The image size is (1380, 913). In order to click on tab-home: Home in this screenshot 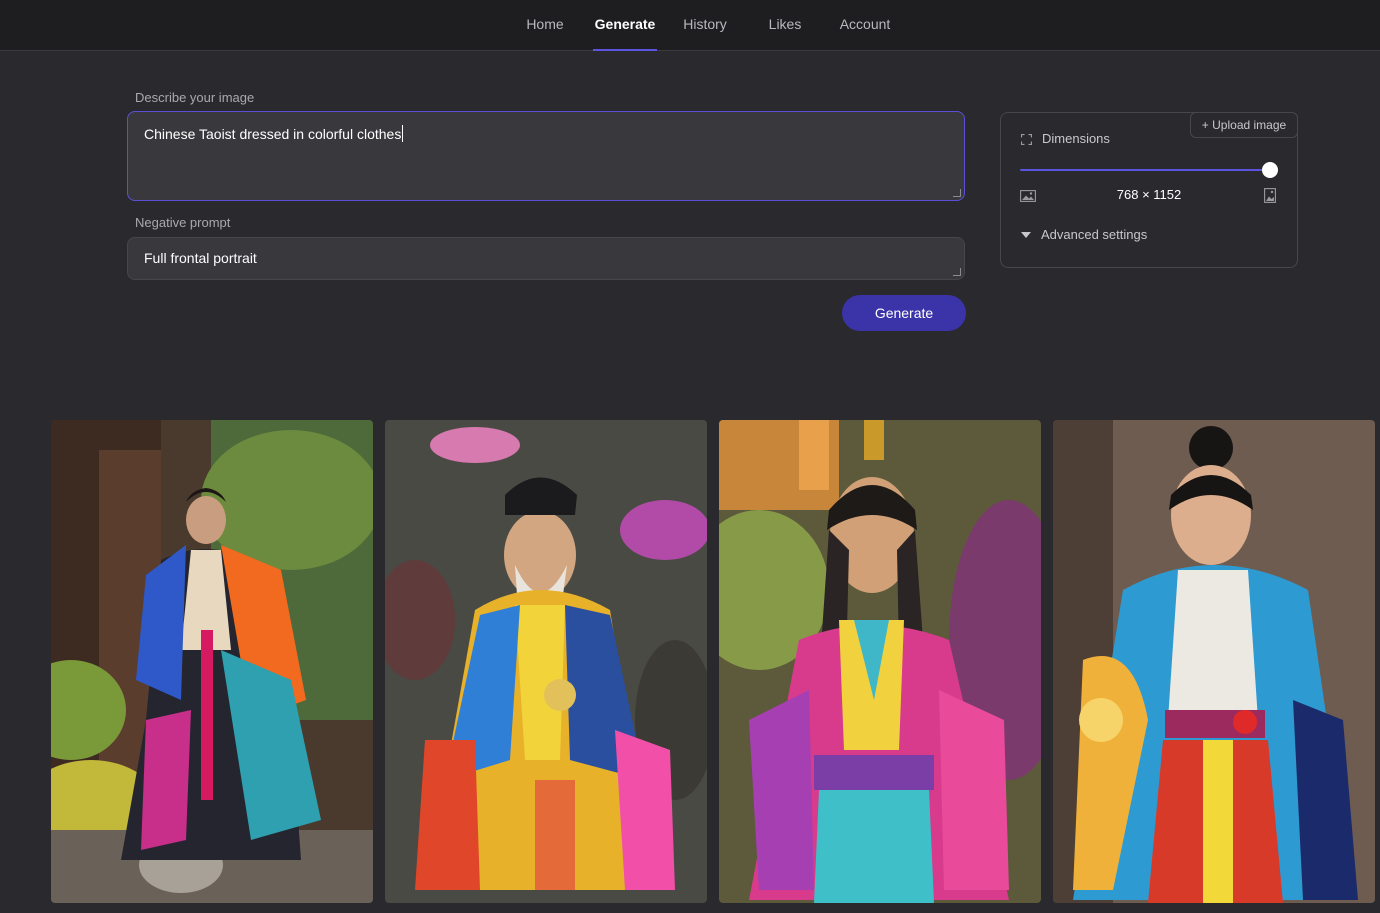, I will do `click(545, 25)`.